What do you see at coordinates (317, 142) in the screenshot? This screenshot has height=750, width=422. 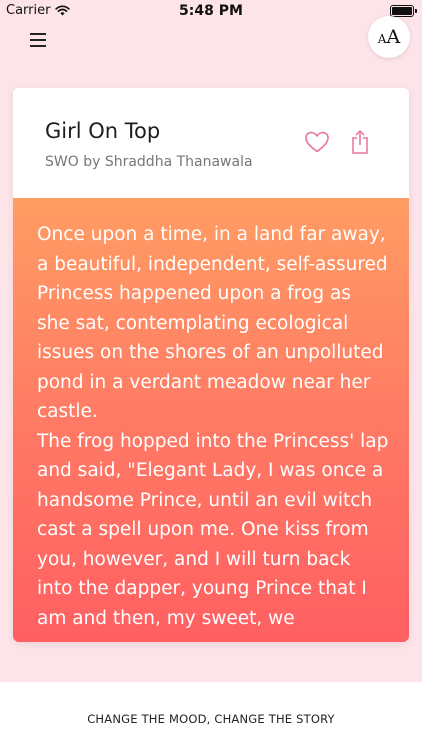 I see `heart-icon` at bounding box center [317, 142].